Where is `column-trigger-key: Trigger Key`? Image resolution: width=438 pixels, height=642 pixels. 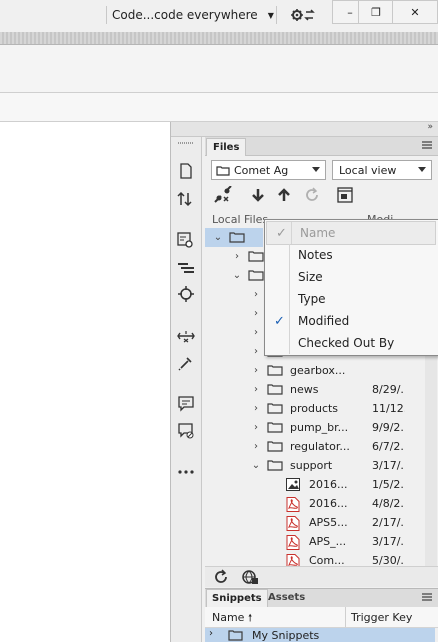 column-trigger-key: Trigger Key is located at coordinates (381, 617).